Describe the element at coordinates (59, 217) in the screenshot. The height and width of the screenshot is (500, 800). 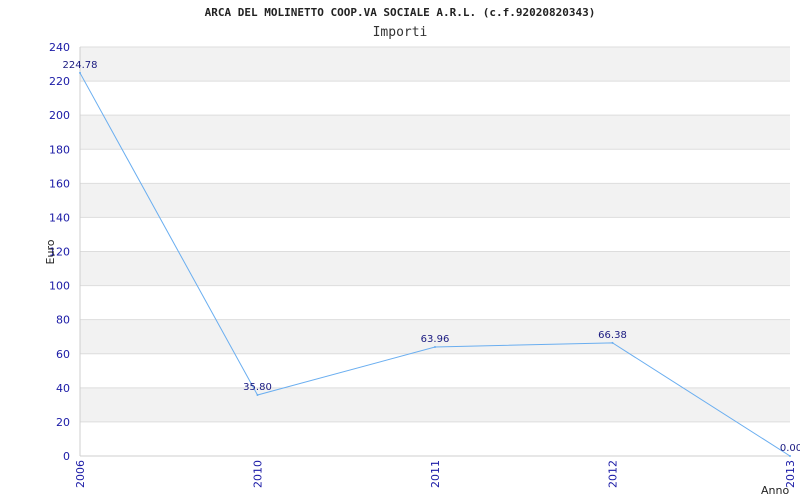
I see `y-tick-label: 140` at that location.